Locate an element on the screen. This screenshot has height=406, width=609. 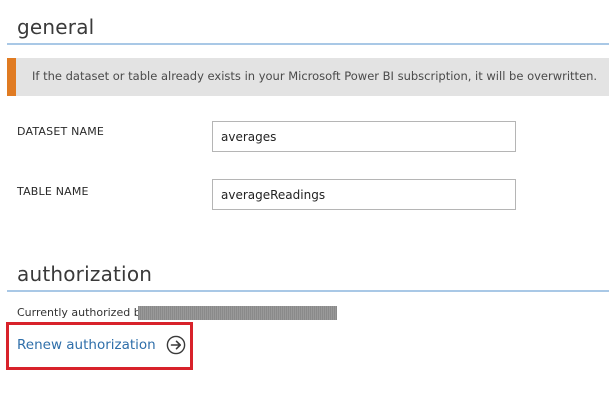
table-name-label: TABLE NAME is located at coordinates (53, 191).